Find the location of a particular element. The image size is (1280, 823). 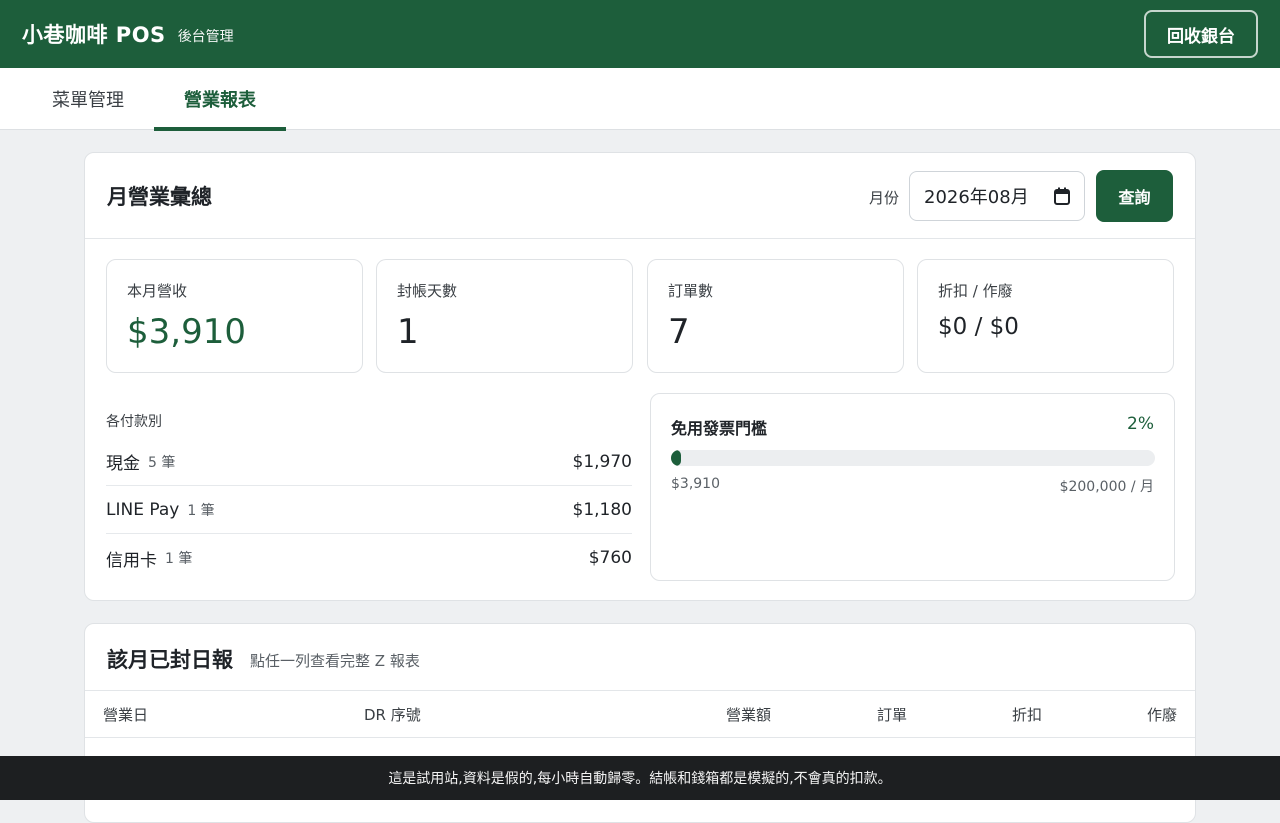

payments-title: 各付款別 is located at coordinates (134, 422).